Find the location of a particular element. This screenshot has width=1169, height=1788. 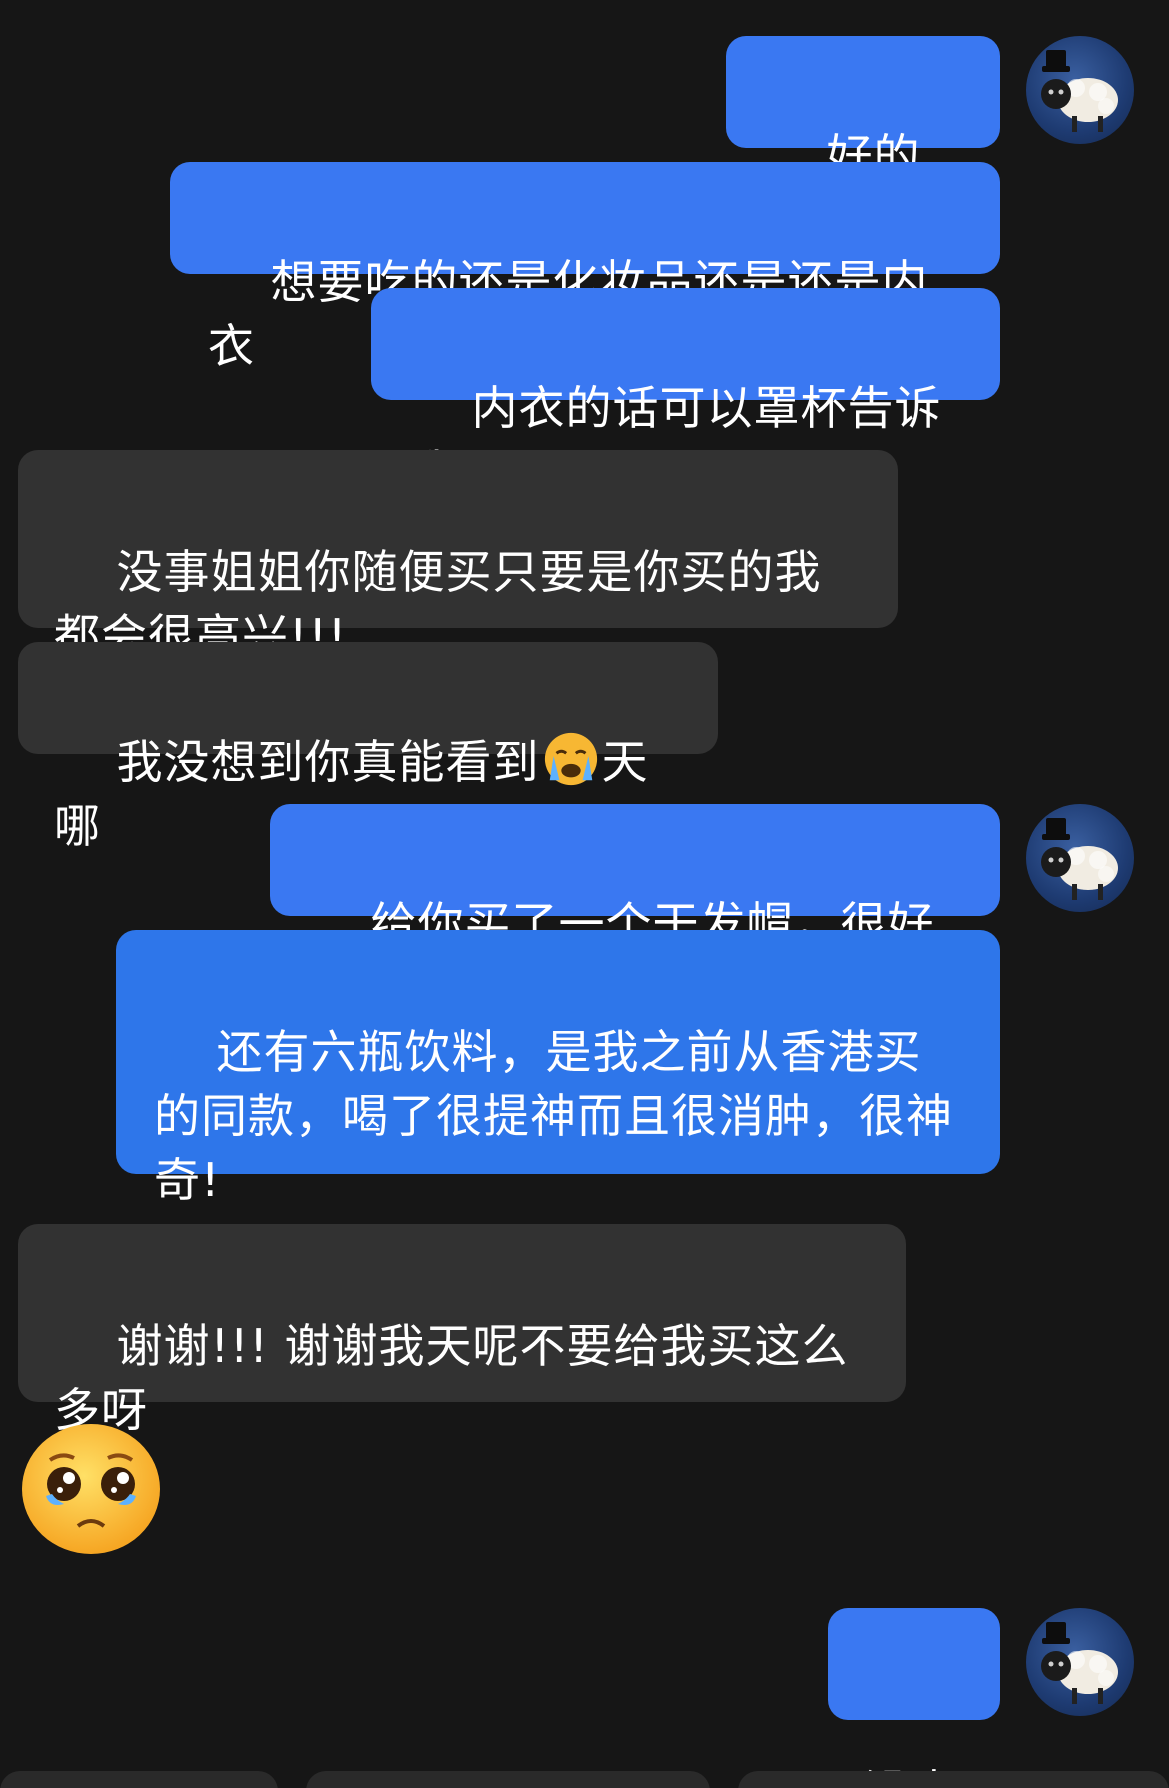

message-bubble-sent: 没事 is located at coordinates (914, 1698).